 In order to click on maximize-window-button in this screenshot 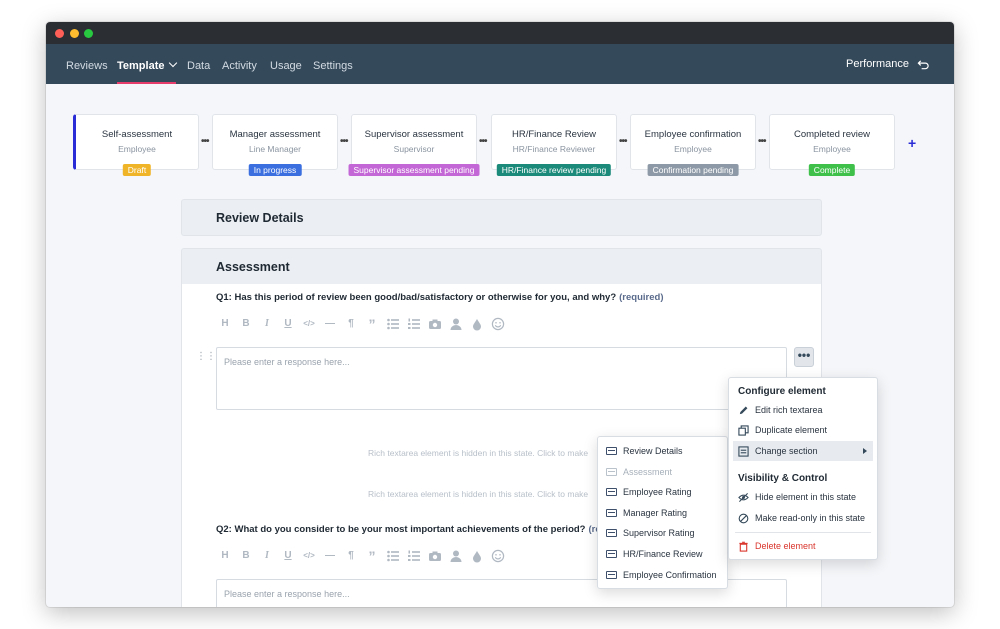, I will do `click(88, 33)`.